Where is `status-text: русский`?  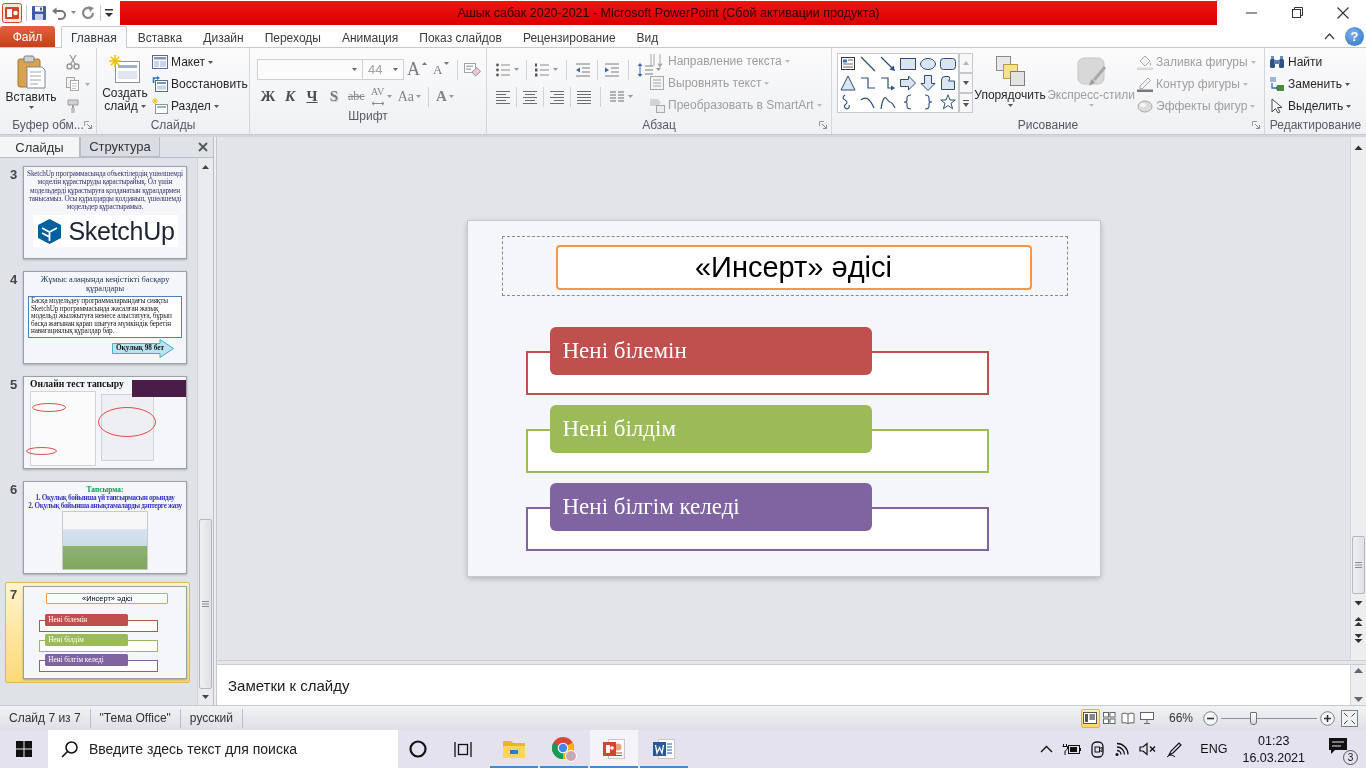 status-text: русский is located at coordinates (211, 718).